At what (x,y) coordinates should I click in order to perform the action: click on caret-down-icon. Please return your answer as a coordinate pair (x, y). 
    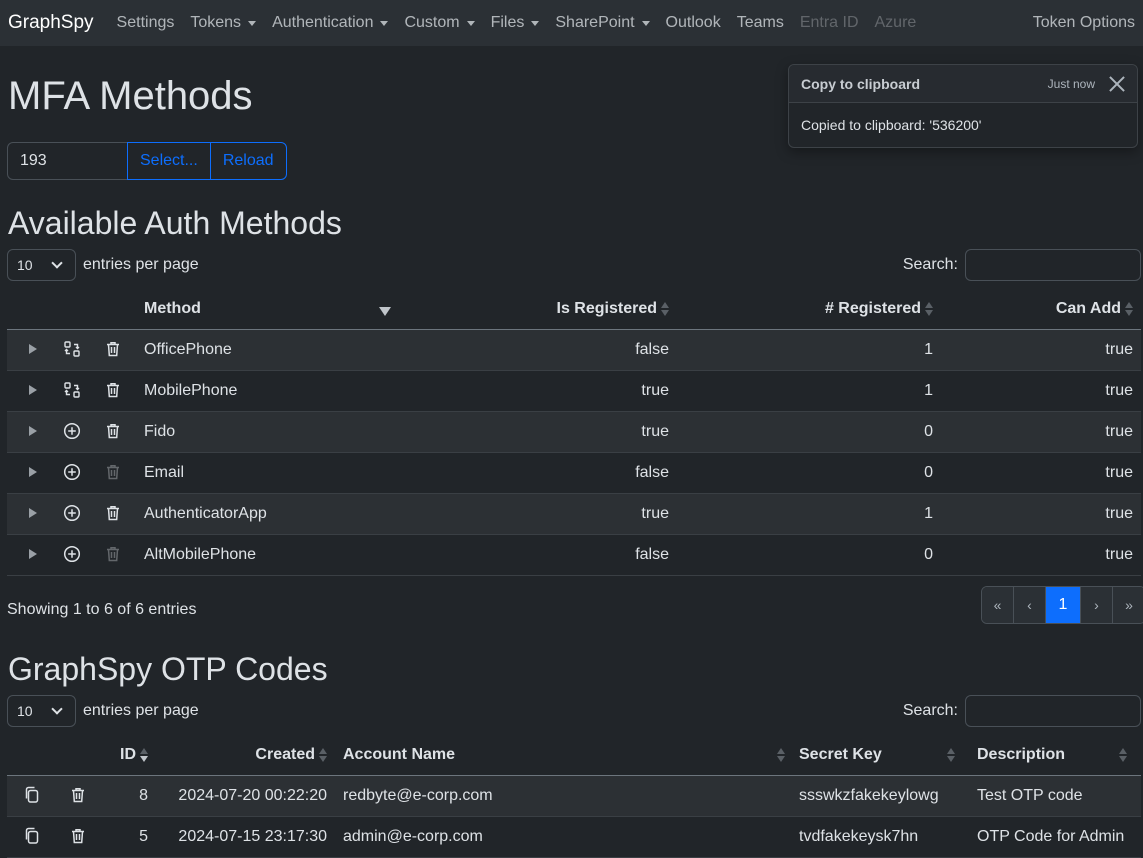
    Looking at the image, I should click on (252, 23).